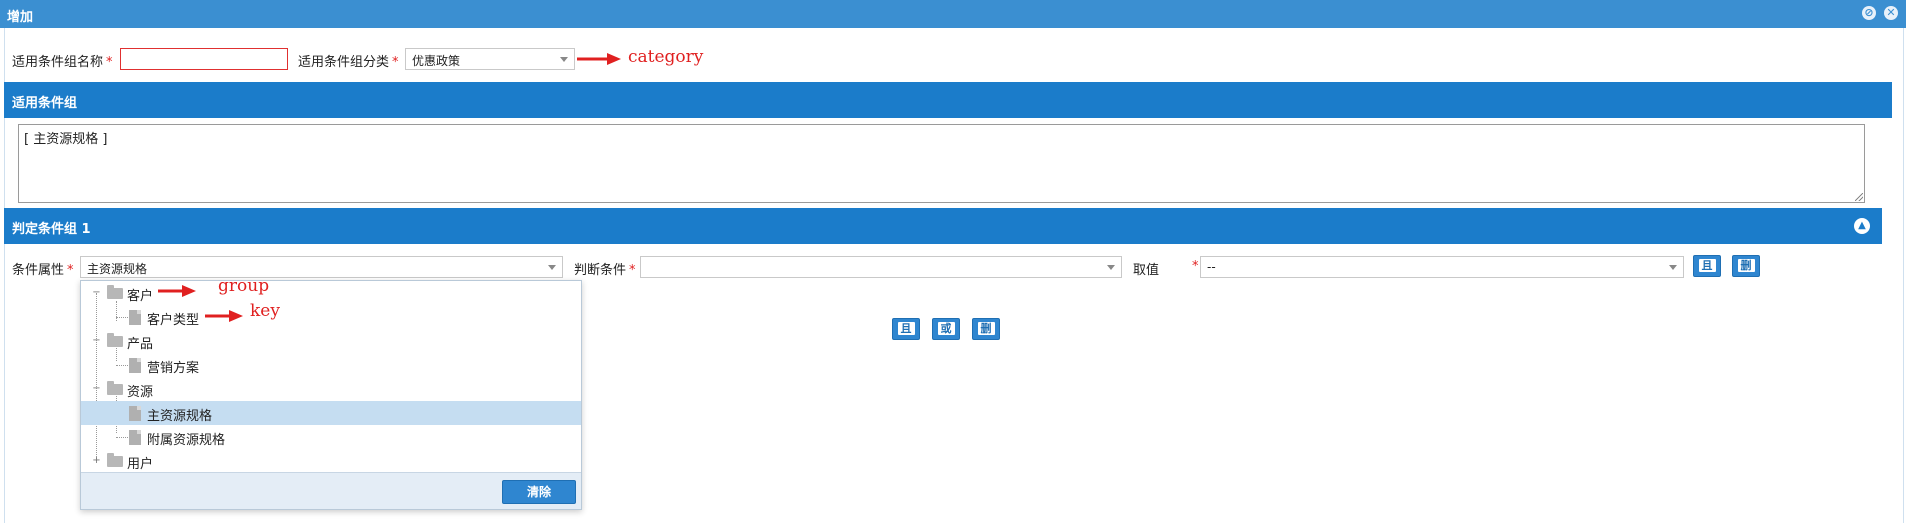  I want to click on group-name-label: 适用条件组名称 *, so click(62, 62).